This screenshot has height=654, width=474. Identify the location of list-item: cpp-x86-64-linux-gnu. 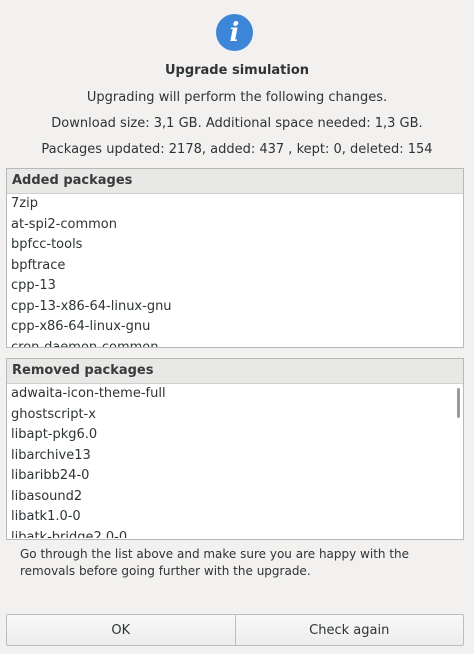
(235, 327).